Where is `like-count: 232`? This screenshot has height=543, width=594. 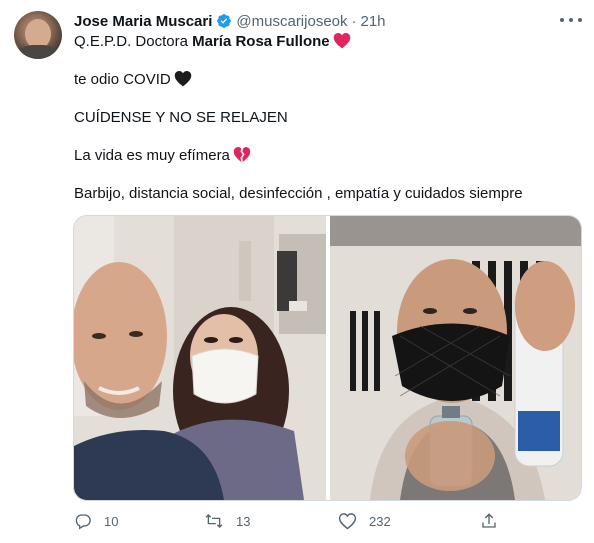
like-count: 232 is located at coordinates (380, 521).